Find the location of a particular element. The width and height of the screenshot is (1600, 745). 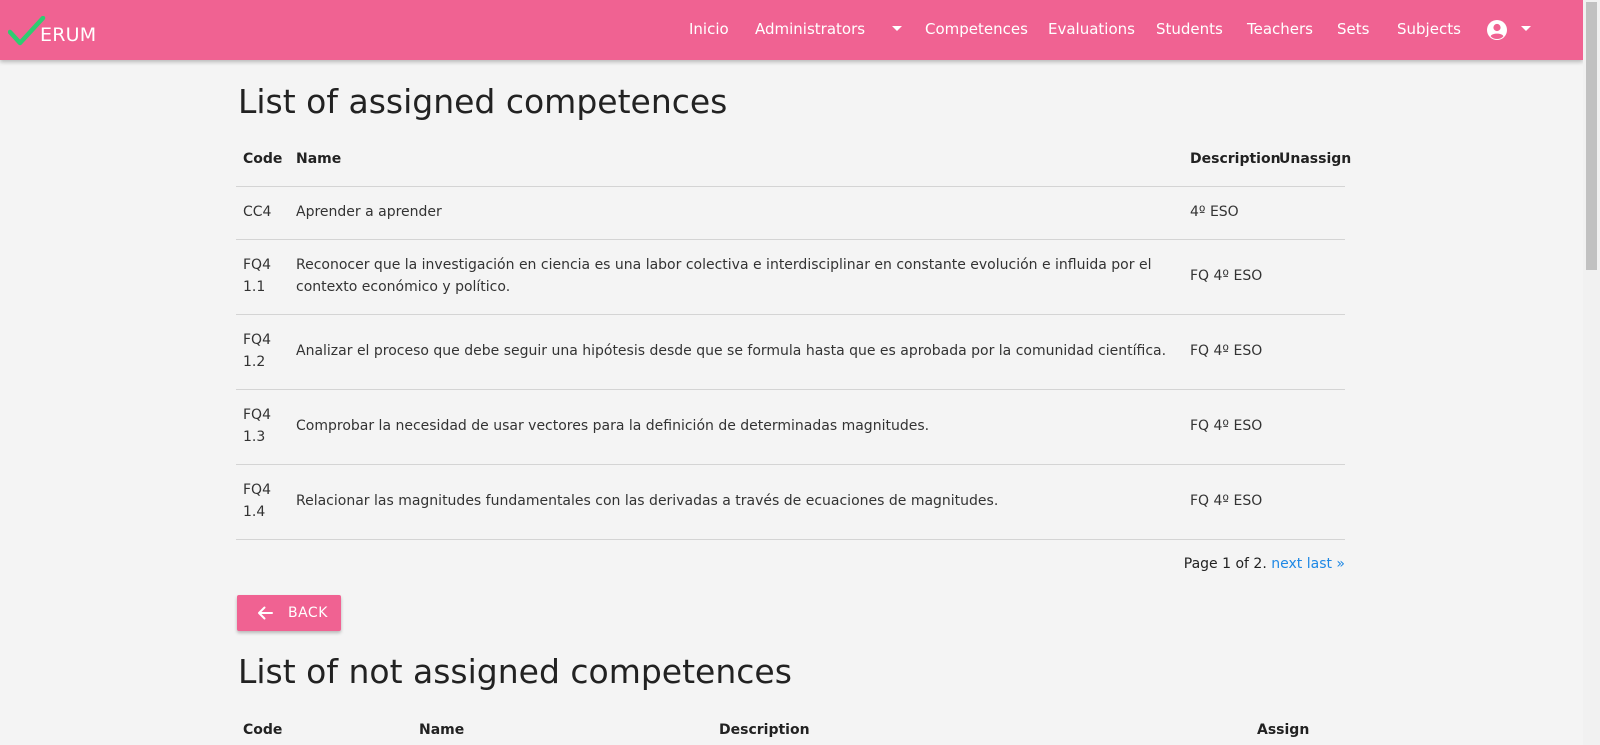

pagination: Page 1 of 2. next last » is located at coordinates (1237, 564).